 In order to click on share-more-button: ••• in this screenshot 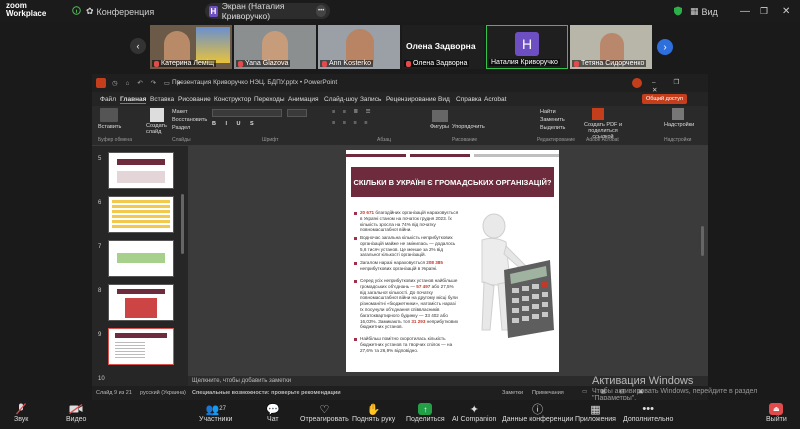, I will do `click(321, 11)`.